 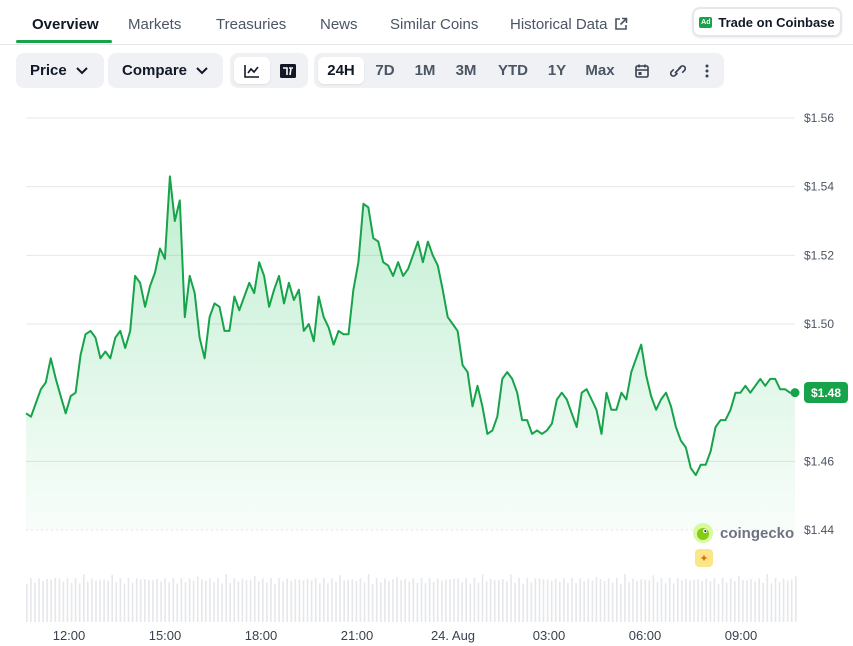 I want to click on trade-button-label: Trade on Coinbase, so click(x=776, y=22).